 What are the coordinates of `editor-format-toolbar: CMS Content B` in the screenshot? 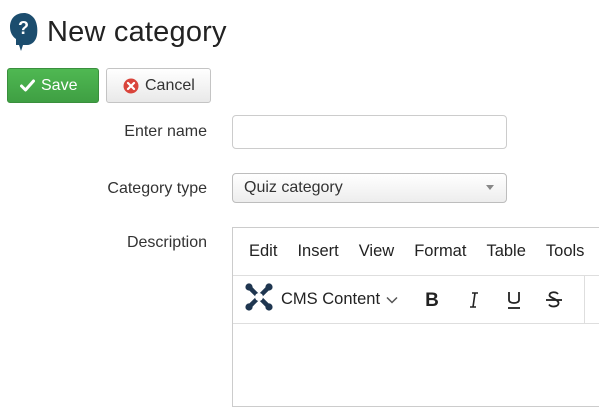 It's located at (416, 300).